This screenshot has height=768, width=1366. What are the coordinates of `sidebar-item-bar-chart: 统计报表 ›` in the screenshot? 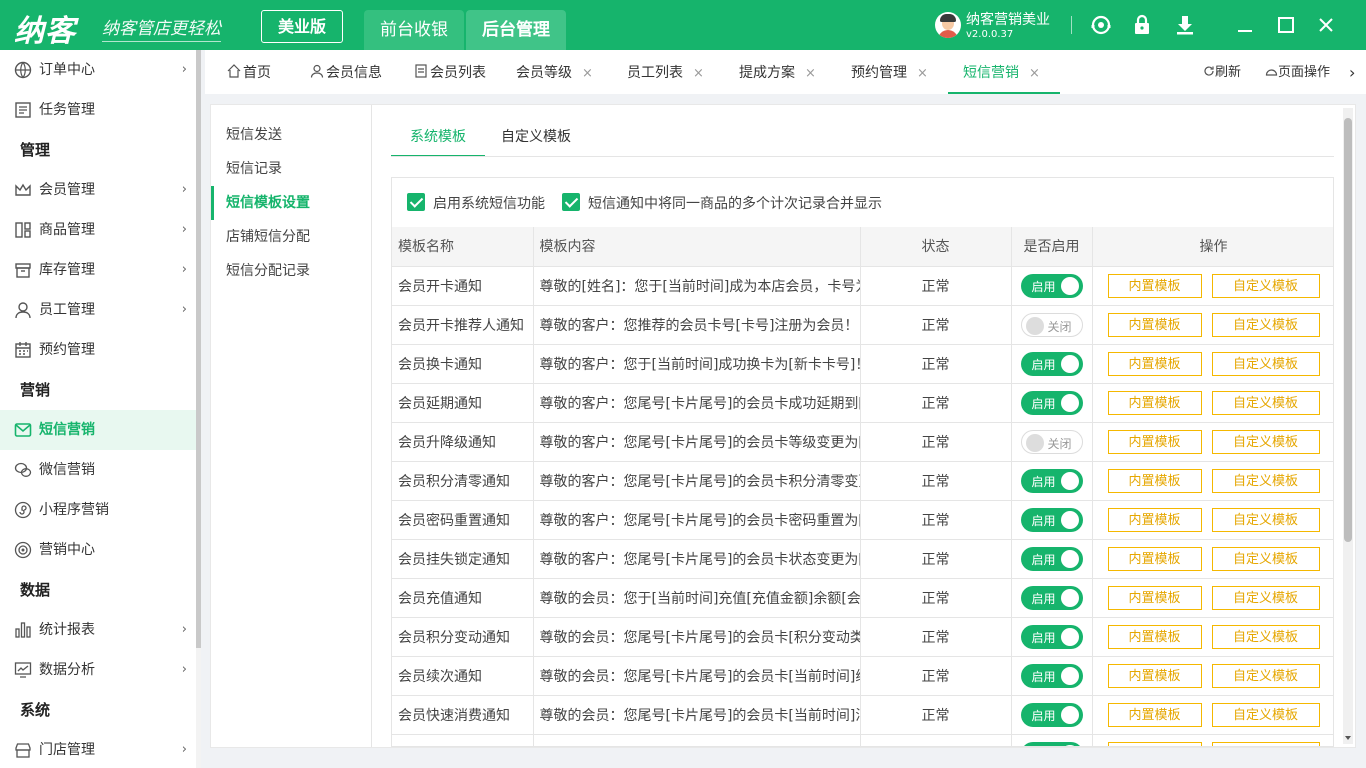 It's located at (98, 630).